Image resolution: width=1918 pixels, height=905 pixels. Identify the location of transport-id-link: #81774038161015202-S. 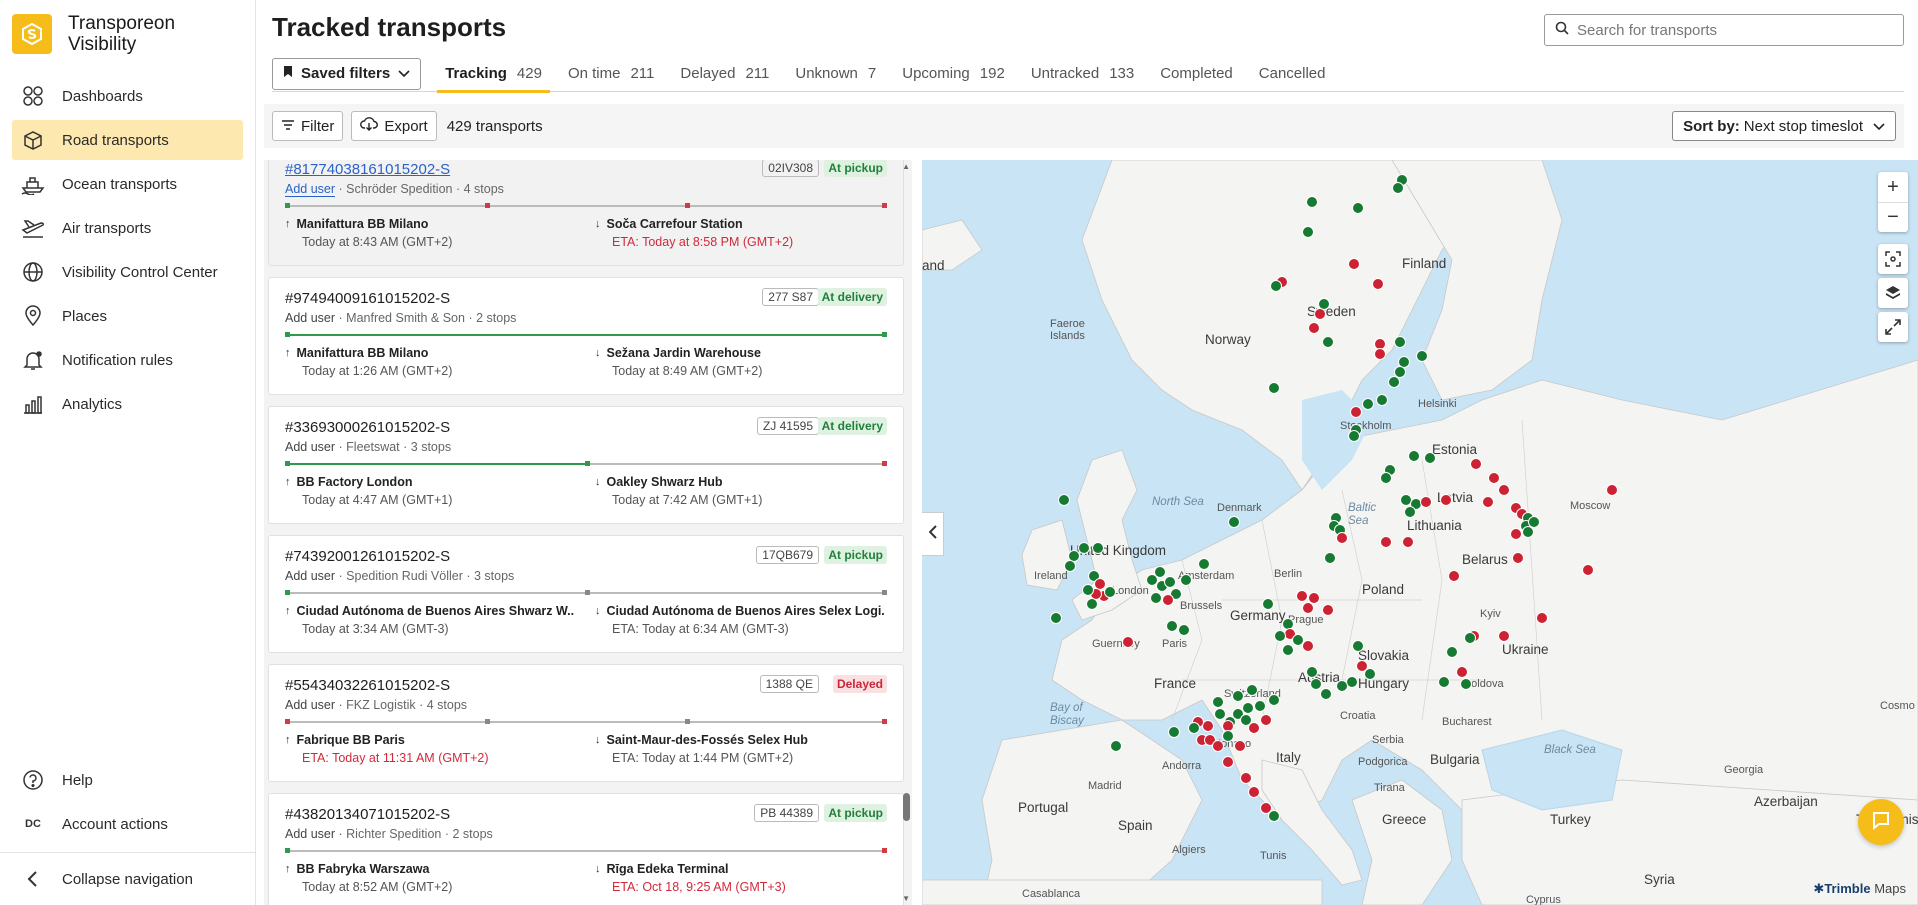
(367, 169).